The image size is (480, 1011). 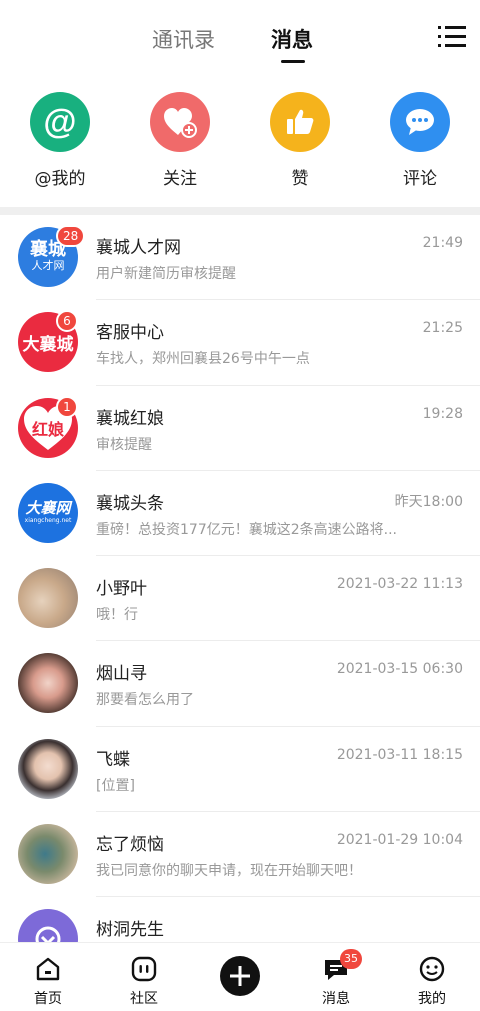 What do you see at coordinates (300, 179) in the screenshot?
I see `like-label: 赞` at bounding box center [300, 179].